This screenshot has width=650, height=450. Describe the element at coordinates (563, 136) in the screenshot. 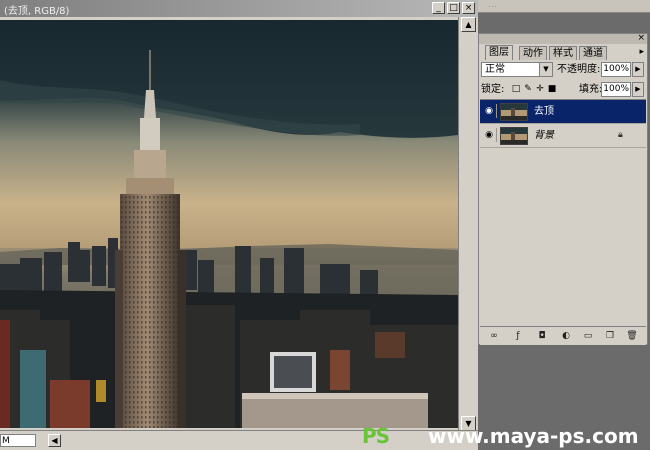

I see `layer-row-background: ◉ 背景 🔒︎` at that location.